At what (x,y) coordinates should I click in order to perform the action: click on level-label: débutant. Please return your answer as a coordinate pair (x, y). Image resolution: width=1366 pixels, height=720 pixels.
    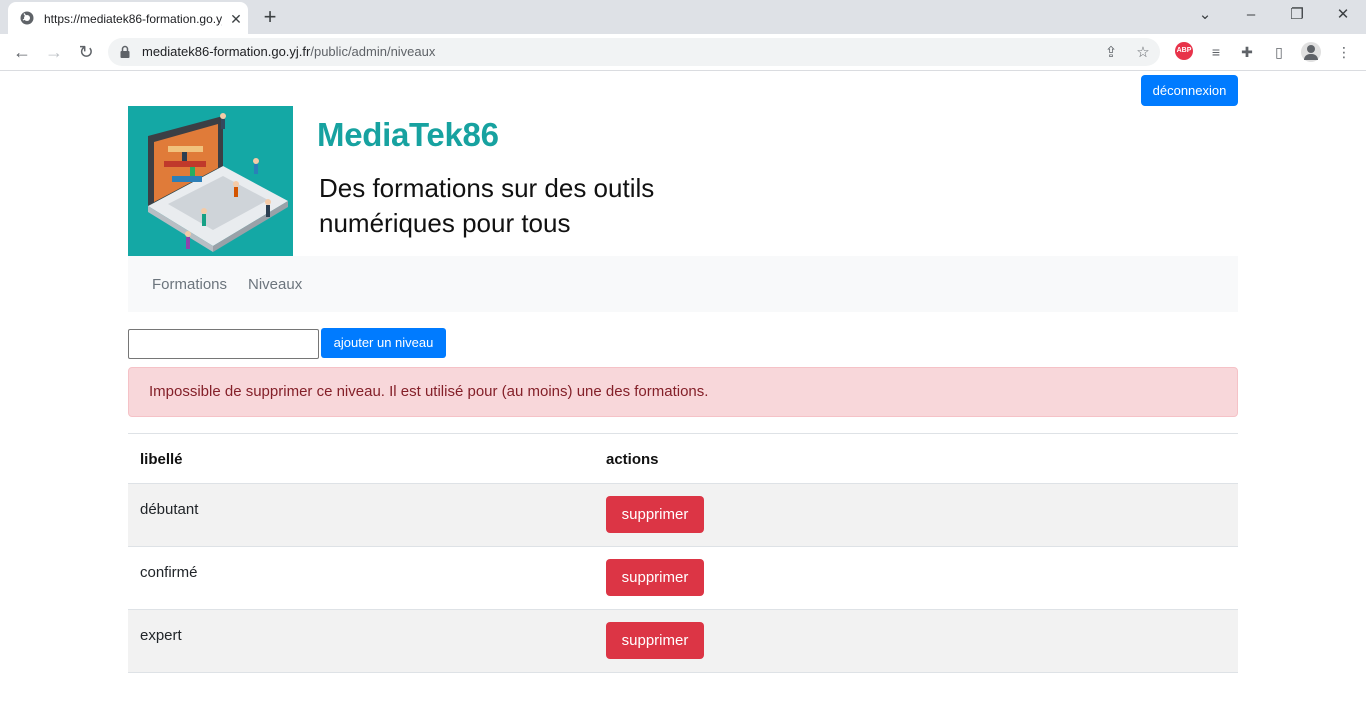
    Looking at the image, I should click on (169, 509).